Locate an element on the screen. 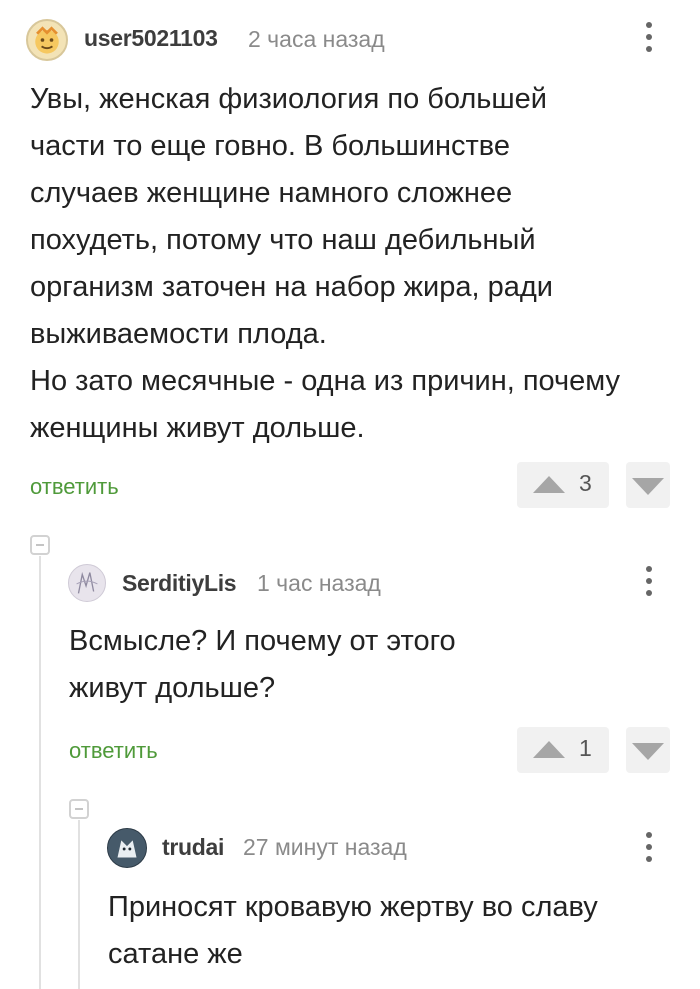 This screenshot has height=989, width=700. comment-text-line: случаев женщине намного сложнее is located at coordinates (271, 193).